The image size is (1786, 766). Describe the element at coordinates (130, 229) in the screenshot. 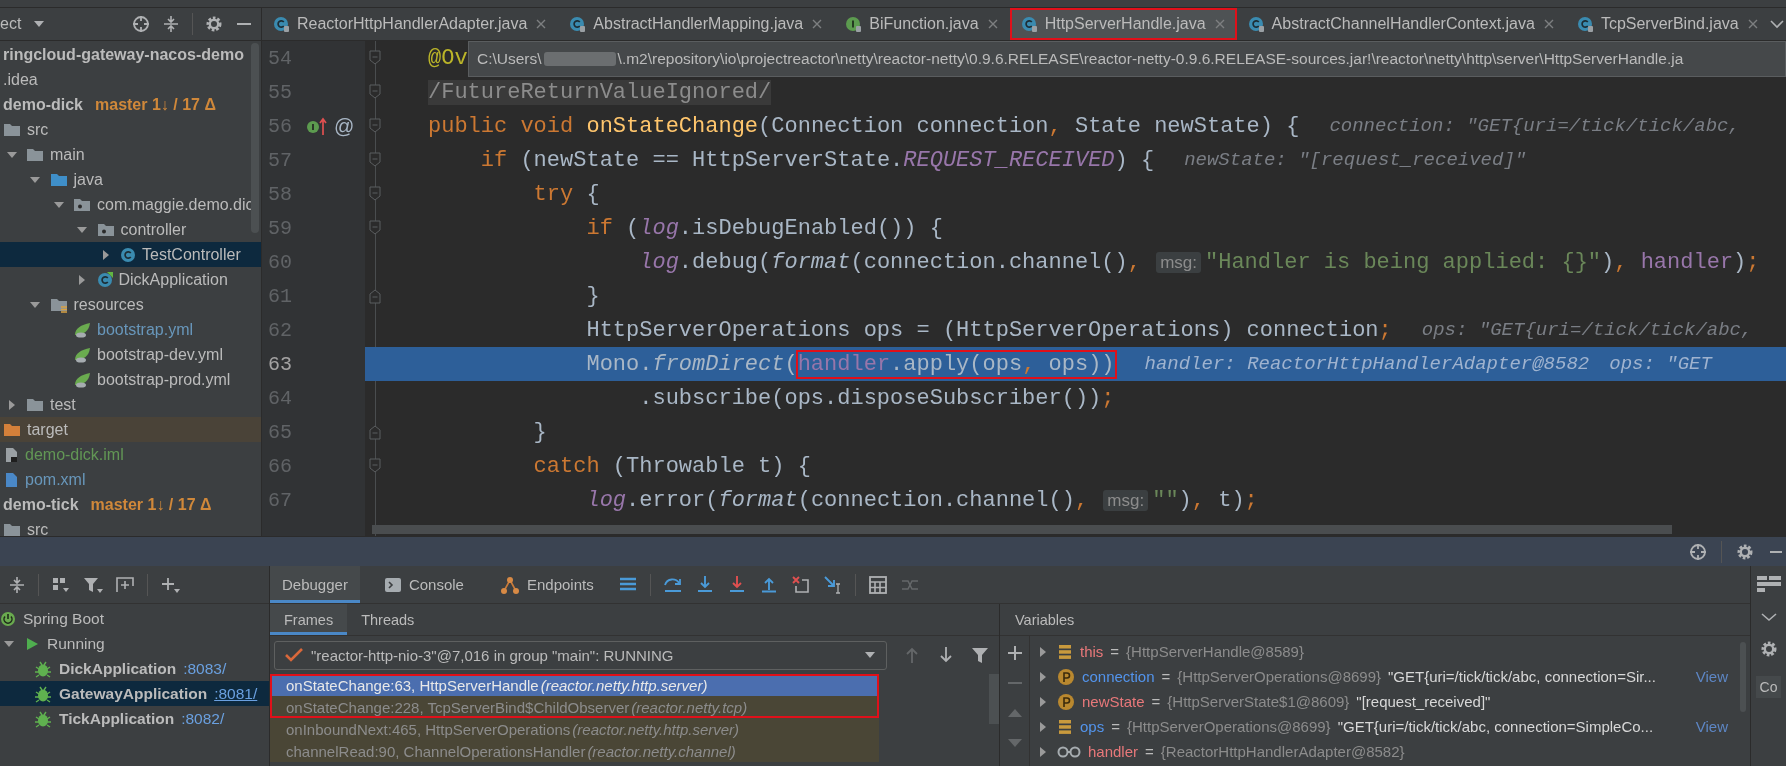

I see `tree-item: controller` at that location.